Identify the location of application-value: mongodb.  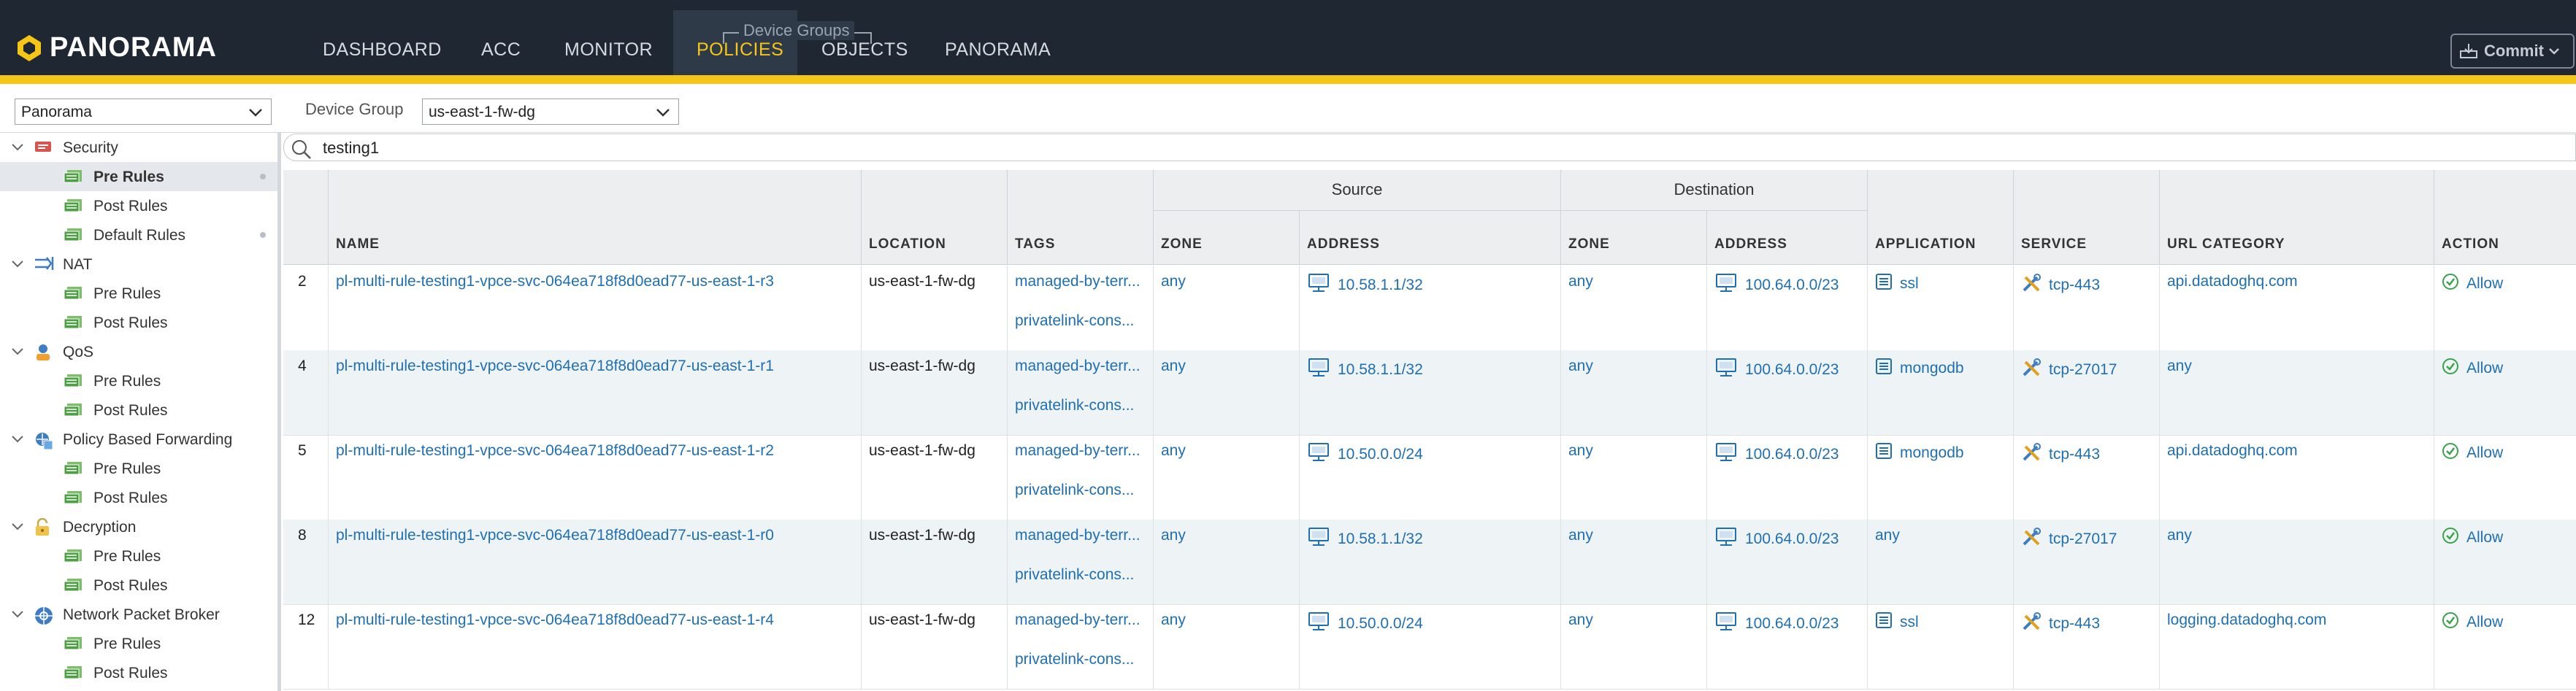
(1932, 369).